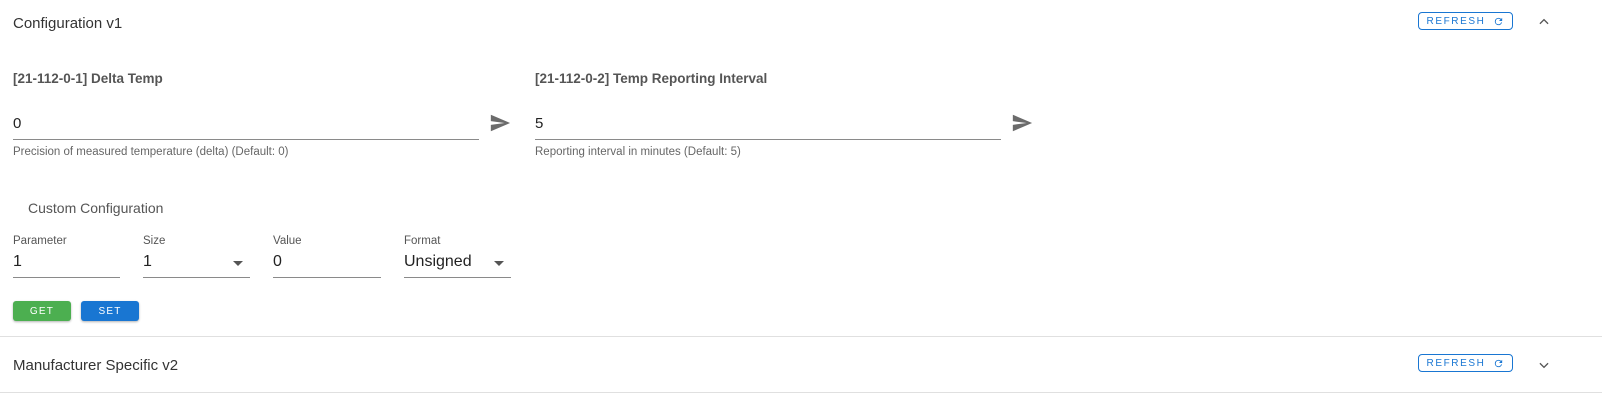  I want to click on custom-configuration-title: Custom Configuration, so click(96, 208).